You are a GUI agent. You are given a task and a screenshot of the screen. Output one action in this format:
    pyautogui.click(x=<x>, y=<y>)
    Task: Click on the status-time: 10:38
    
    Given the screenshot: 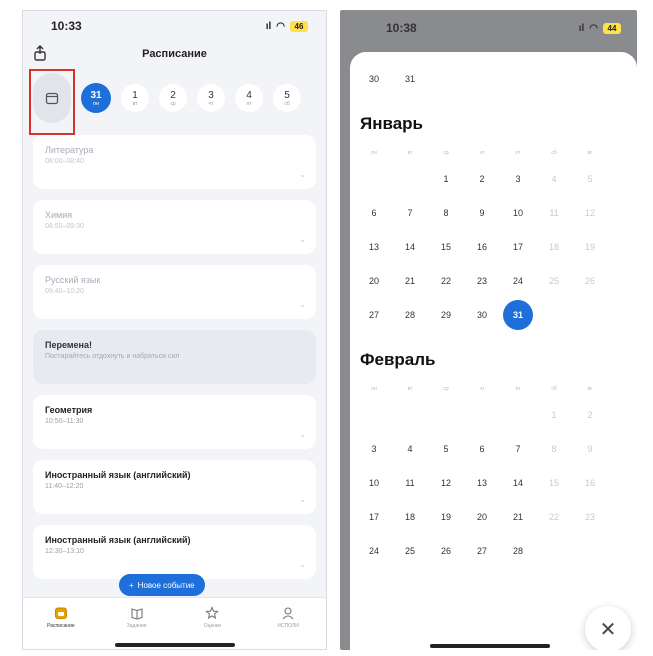 What is the action you would take?
    pyautogui.click(x=401, y=28)
    